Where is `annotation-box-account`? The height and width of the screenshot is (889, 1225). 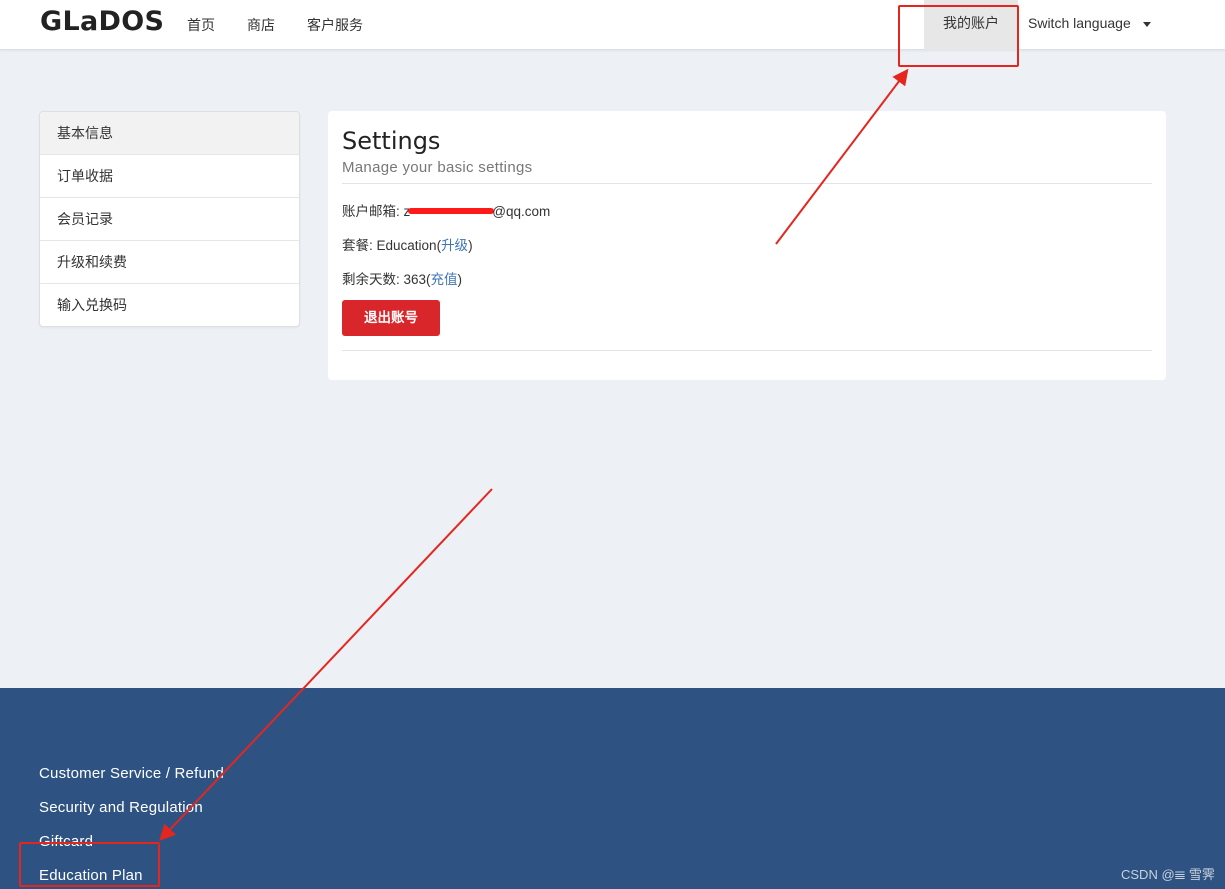
annotation-box-account is located at coordinates (958, 36).